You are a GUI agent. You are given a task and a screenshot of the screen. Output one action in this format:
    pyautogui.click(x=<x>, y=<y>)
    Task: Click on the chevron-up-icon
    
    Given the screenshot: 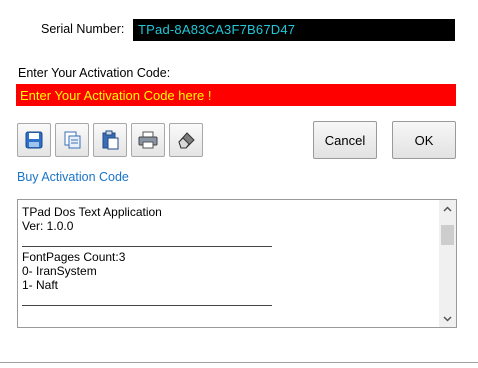 What is the action you would take?
    pyautogui.click(x=447, y=208)
    